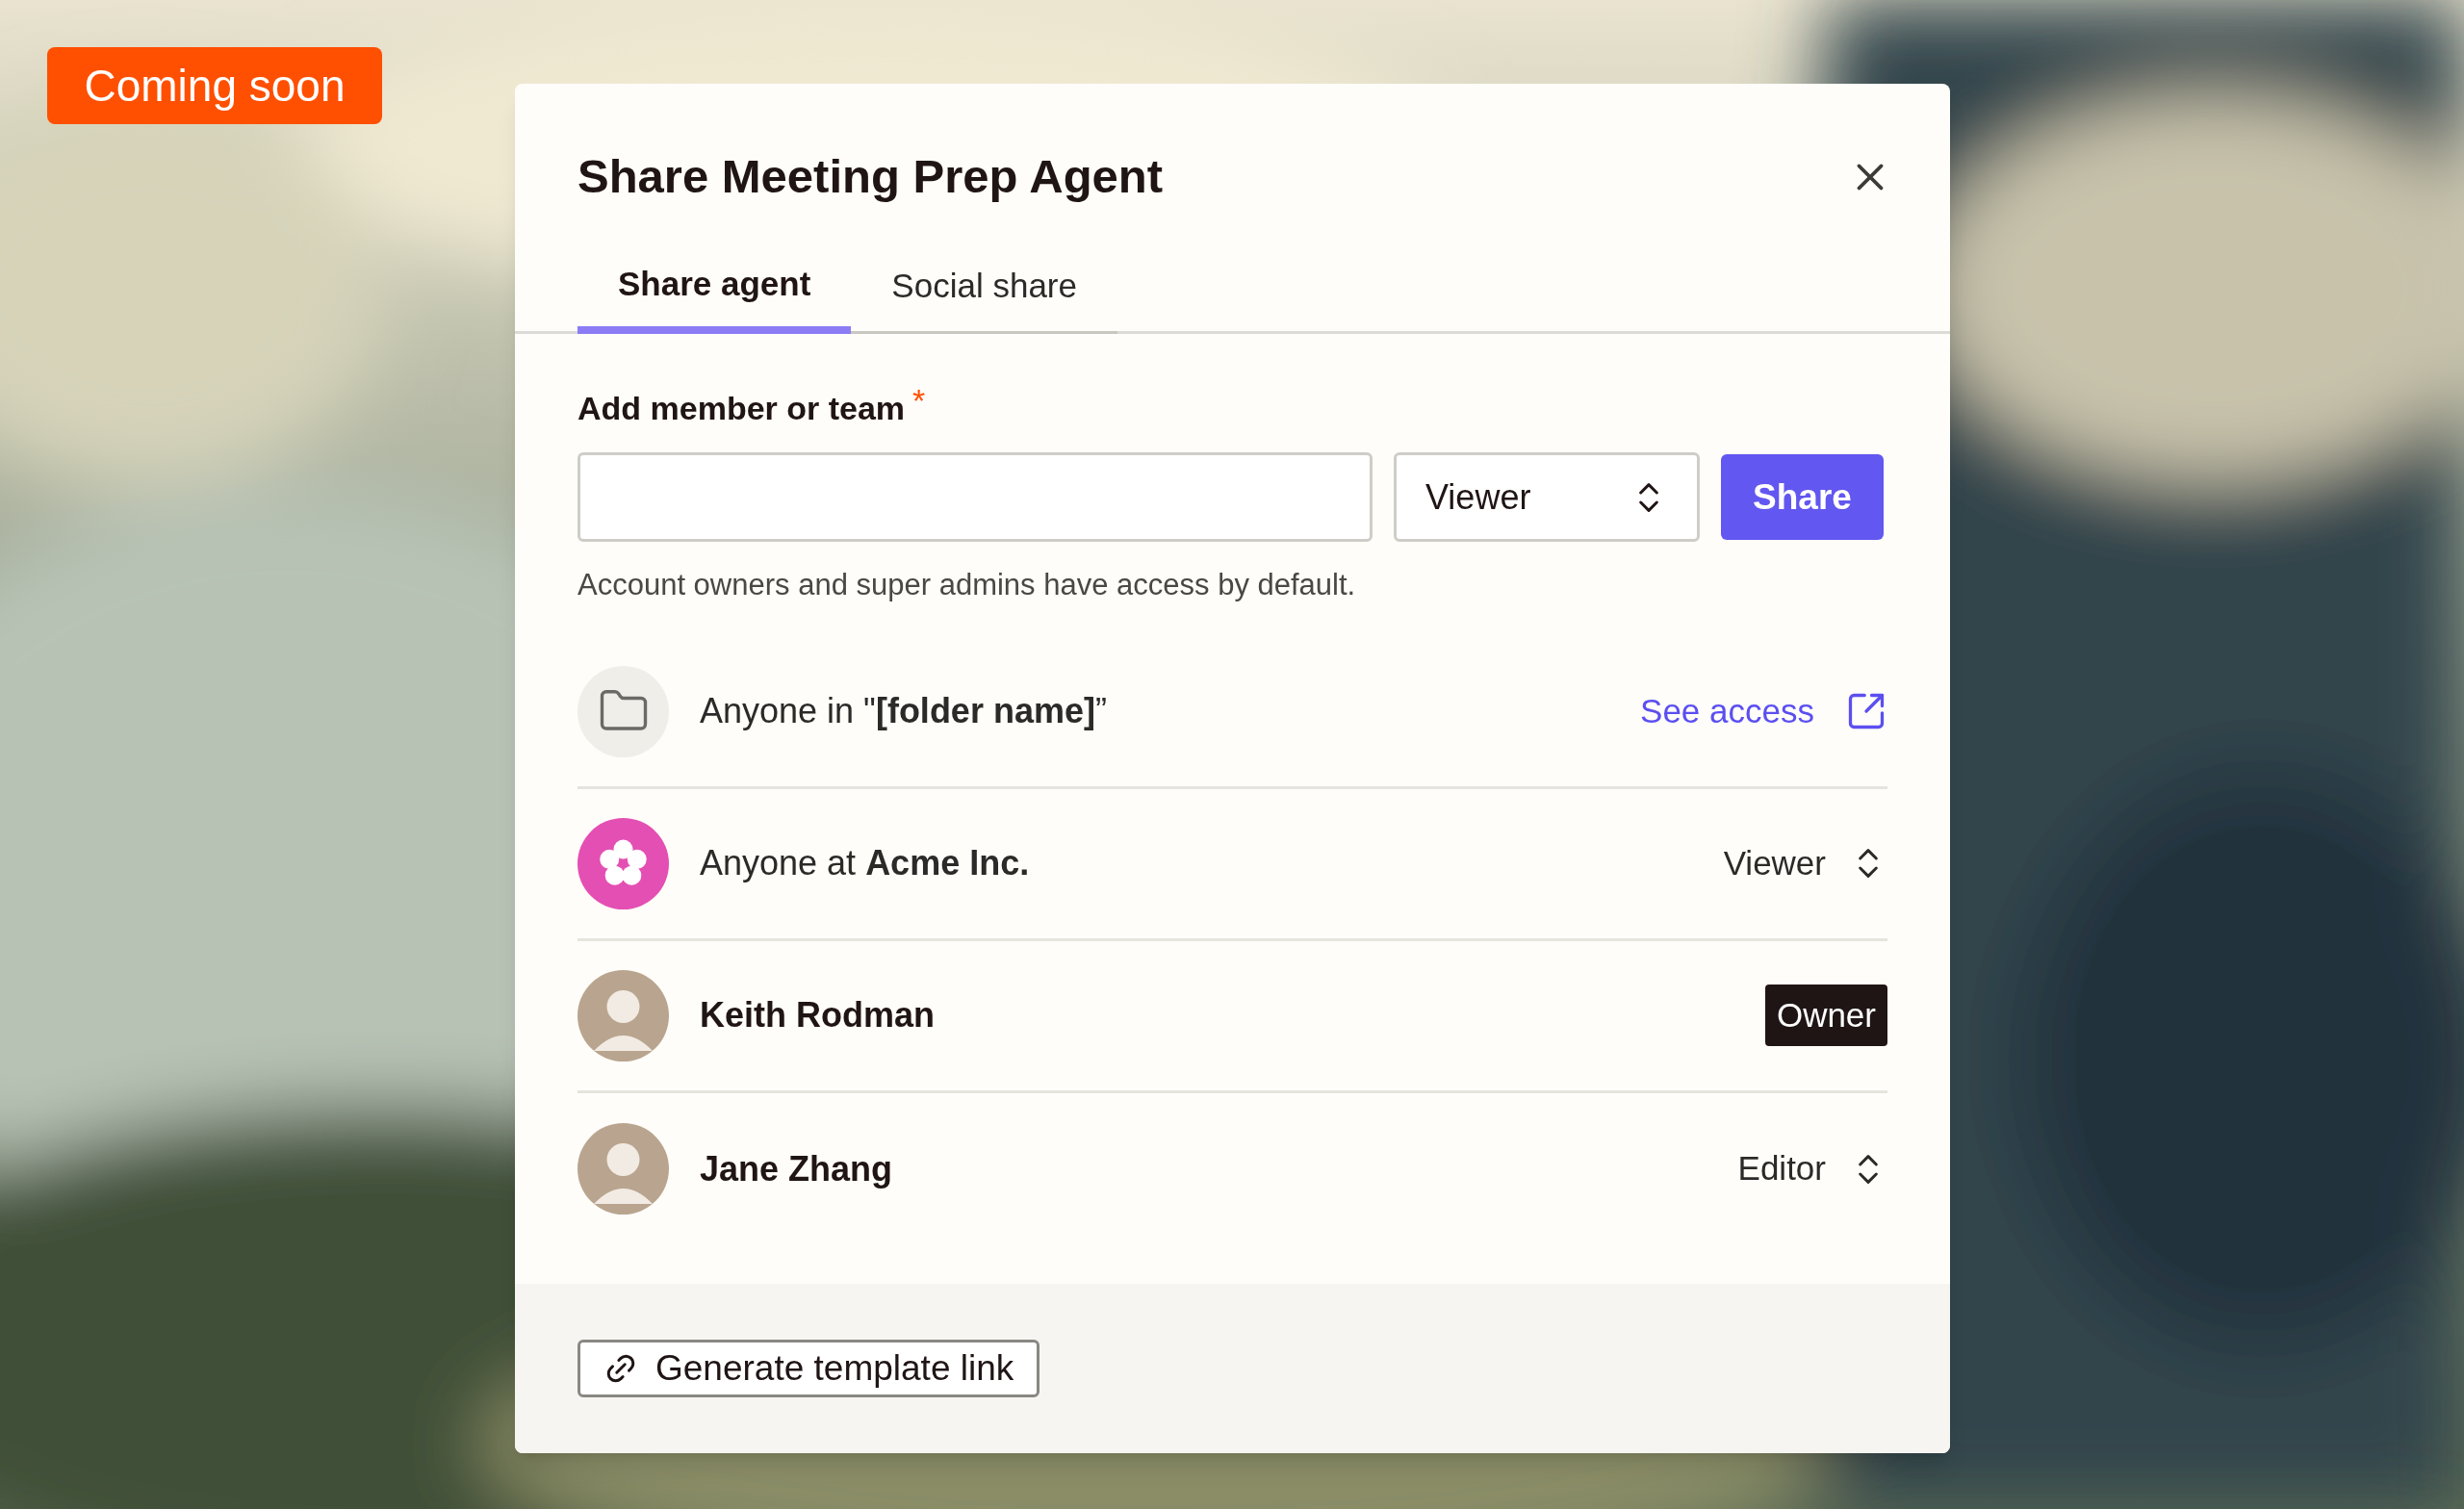  Describe the element at coordinates (715, 296) in the screenshot. I see `tab: Share agent` at that location.